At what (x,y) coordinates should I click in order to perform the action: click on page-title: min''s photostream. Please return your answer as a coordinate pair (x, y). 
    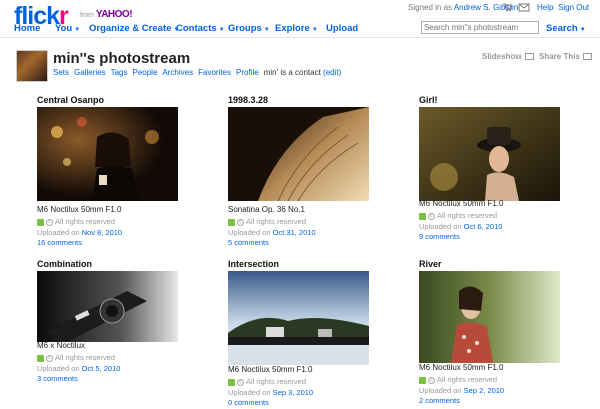
    Looking at the image, I should click on (122, 58).